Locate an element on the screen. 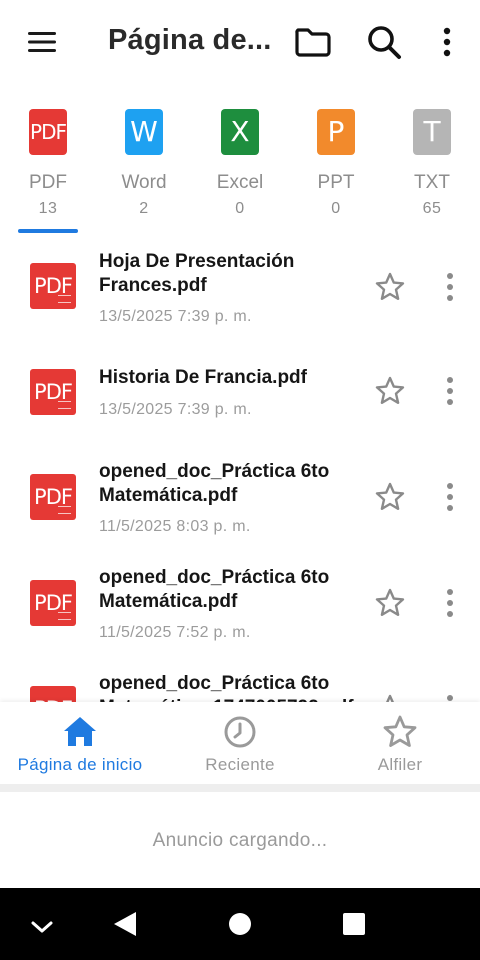  chevron-down-icon is located at coordinates (42, 927).